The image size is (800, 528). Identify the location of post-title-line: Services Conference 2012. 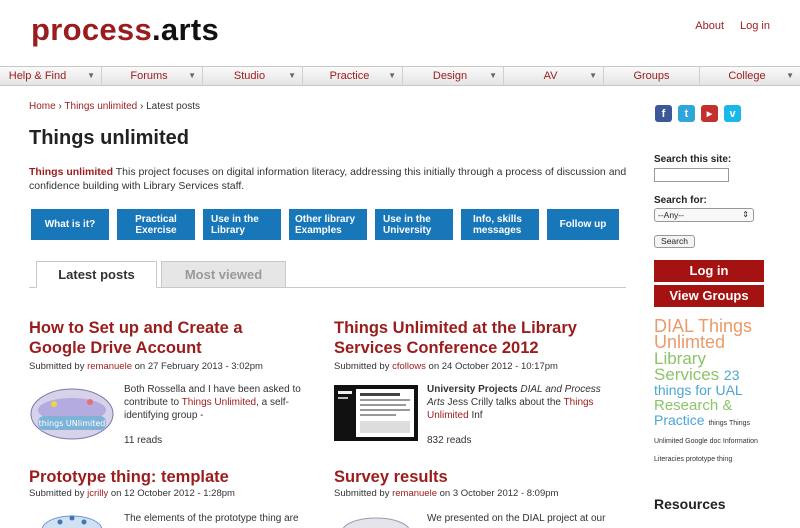
(436, 348).